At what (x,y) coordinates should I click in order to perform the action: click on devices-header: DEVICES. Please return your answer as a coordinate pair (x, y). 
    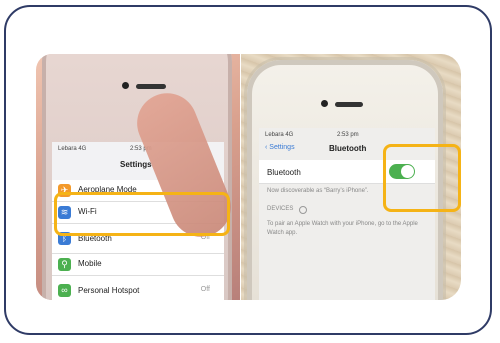
    Looking at the image, I should click on (280, 209).